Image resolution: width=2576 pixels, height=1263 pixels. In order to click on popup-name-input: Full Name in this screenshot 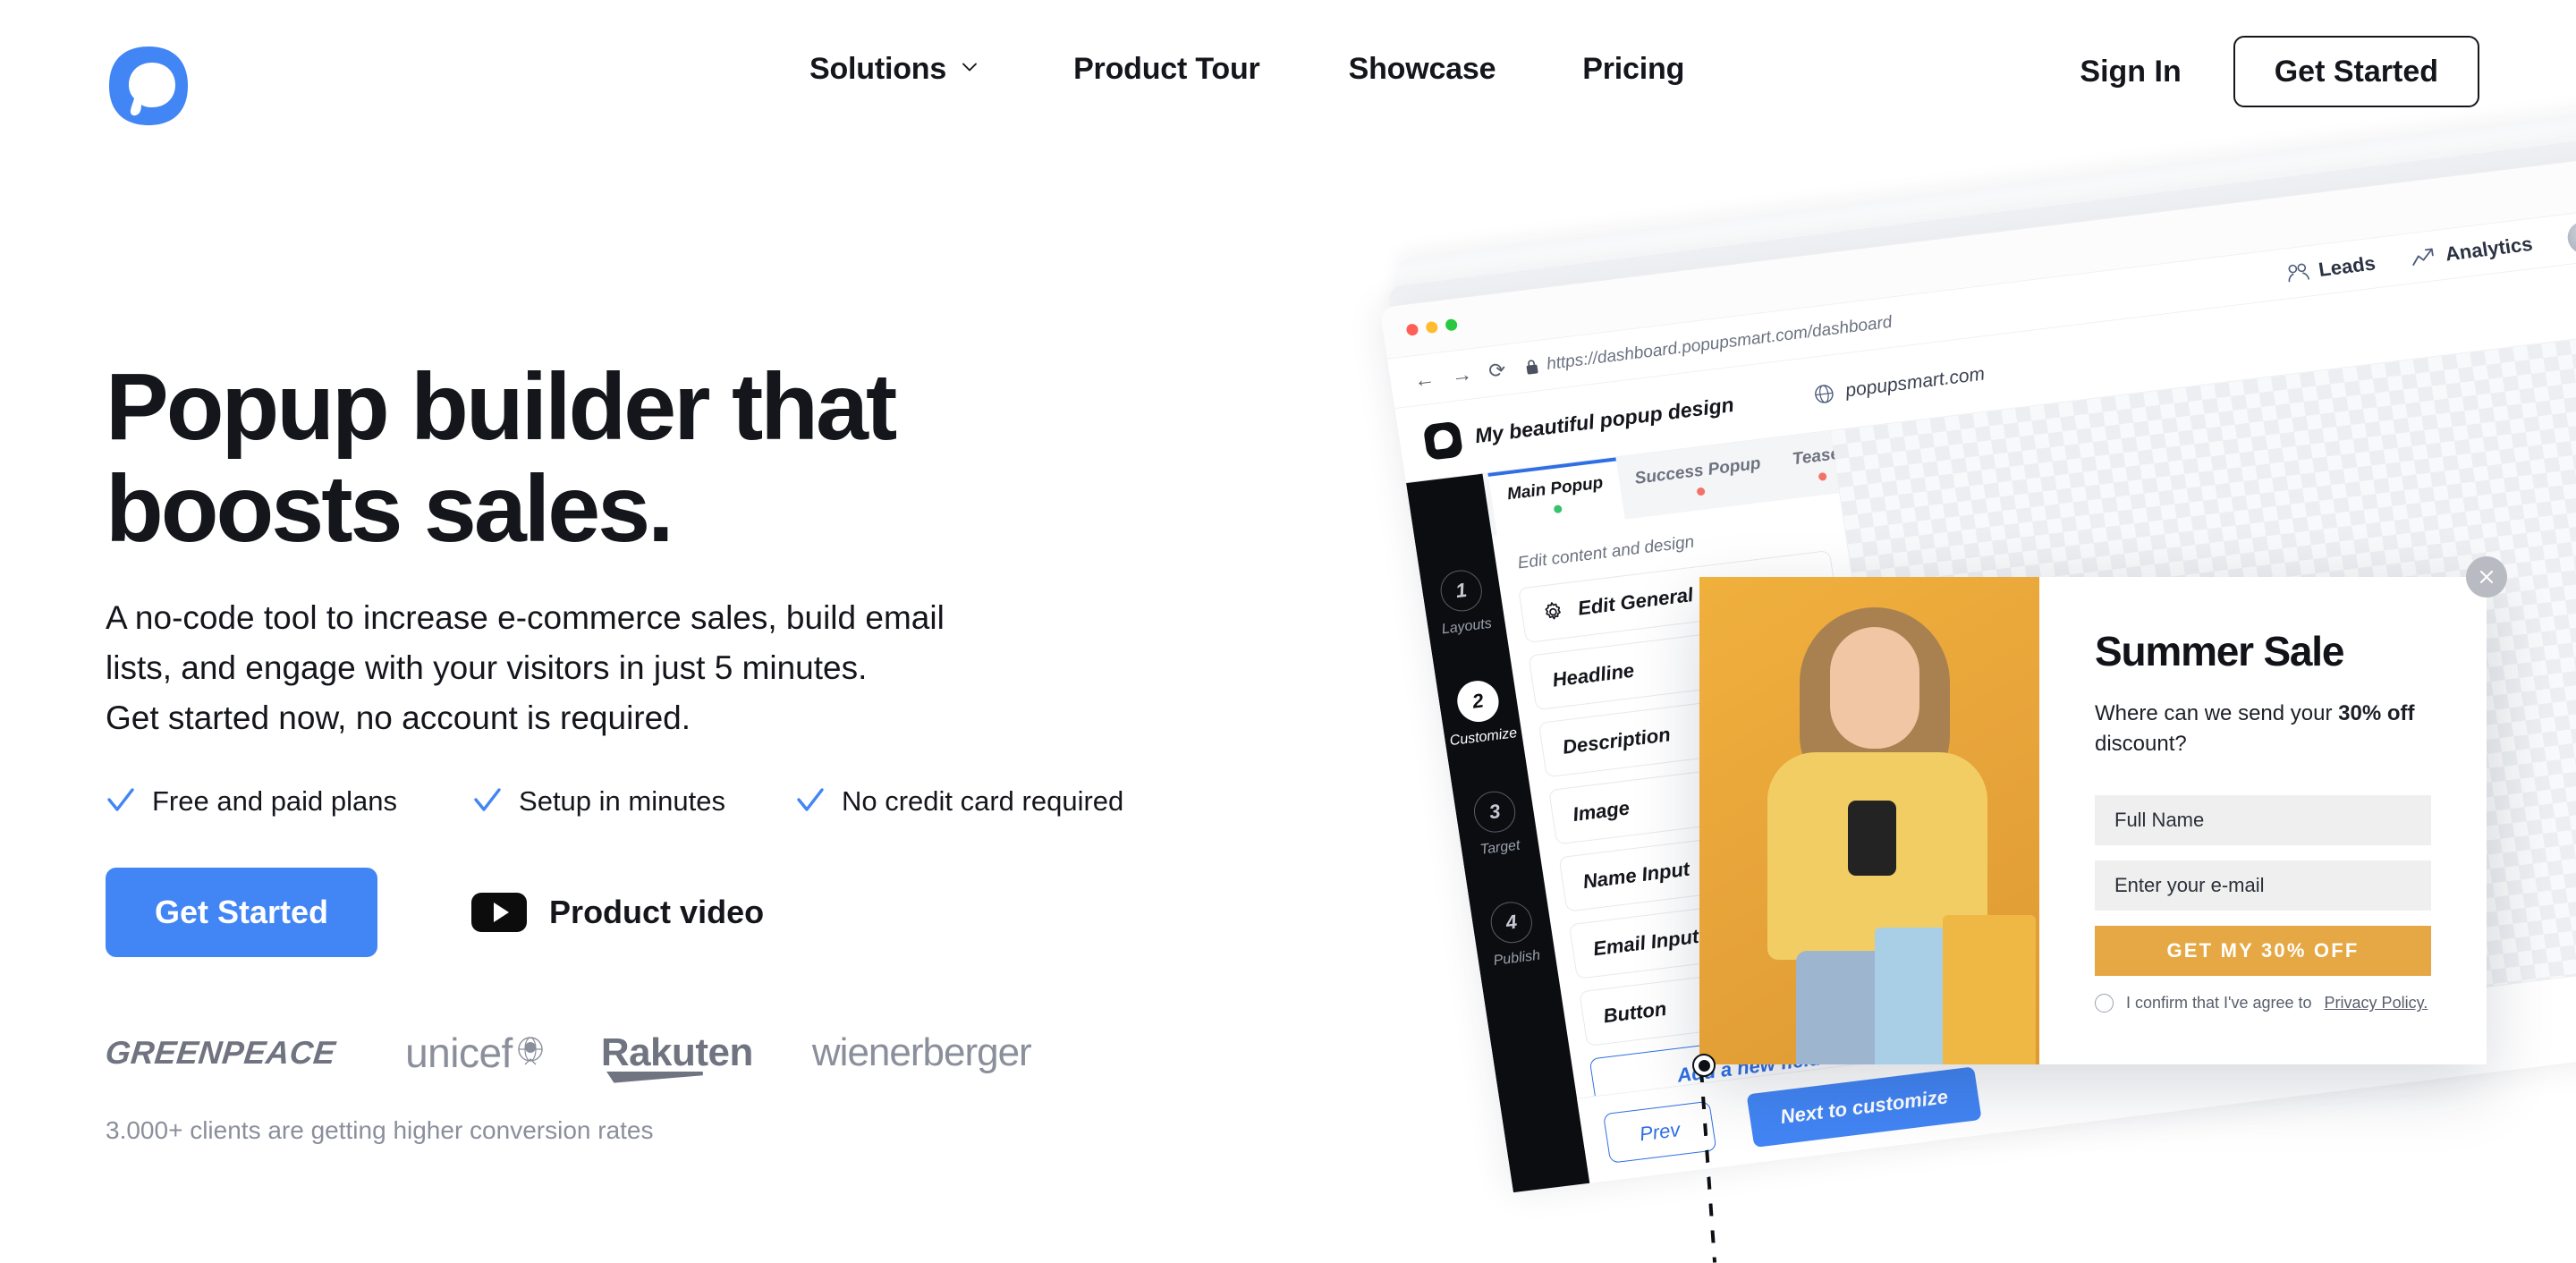, I will do `click(2263, 820)`.